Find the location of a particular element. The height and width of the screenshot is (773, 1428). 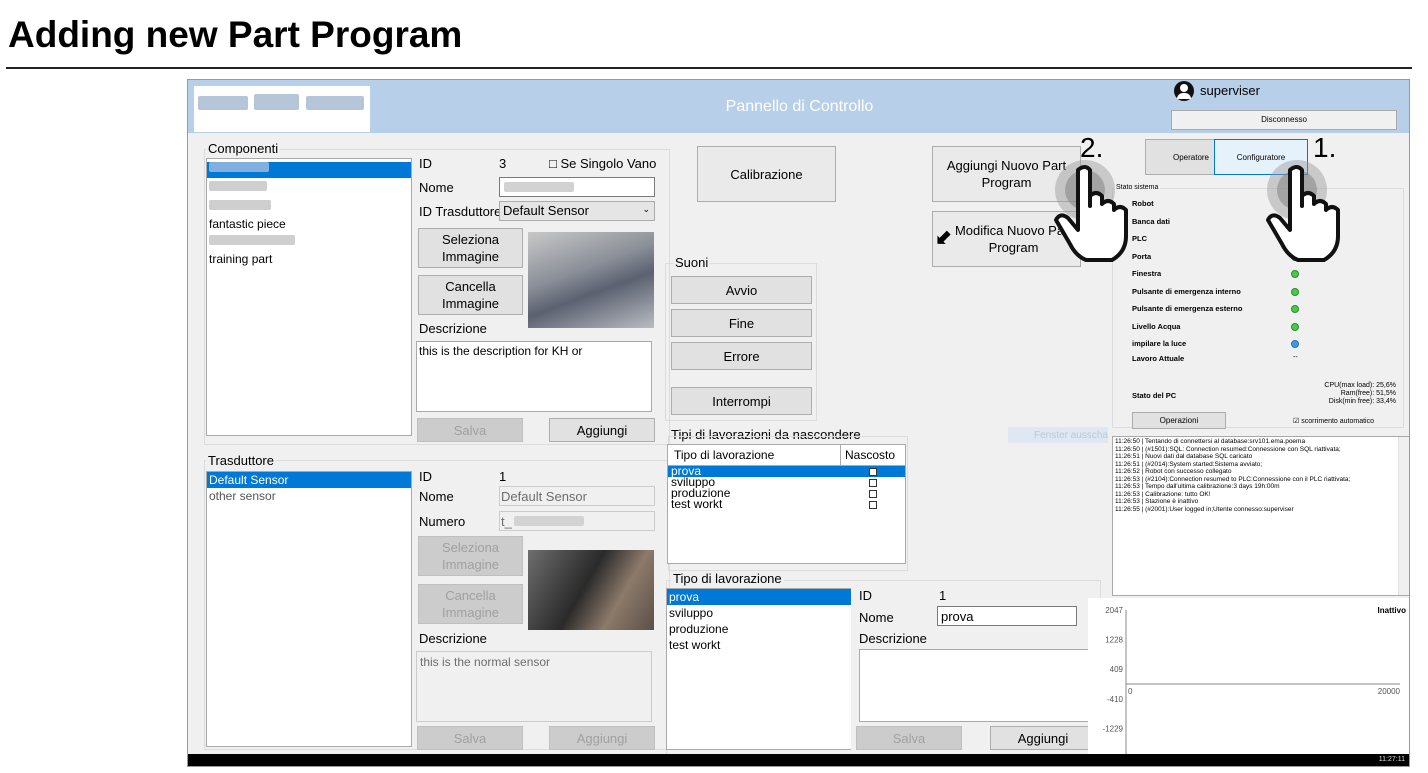

list-item: test workt is located at coordinates (759, 645).